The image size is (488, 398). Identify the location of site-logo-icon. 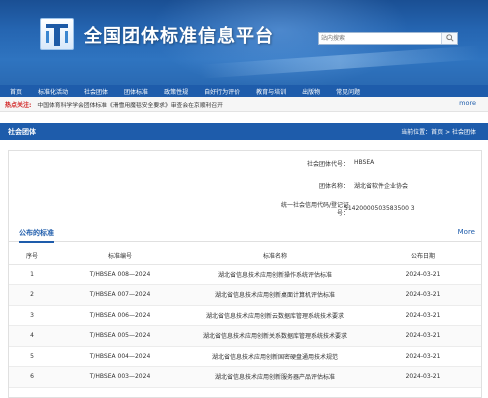
(57, 34).